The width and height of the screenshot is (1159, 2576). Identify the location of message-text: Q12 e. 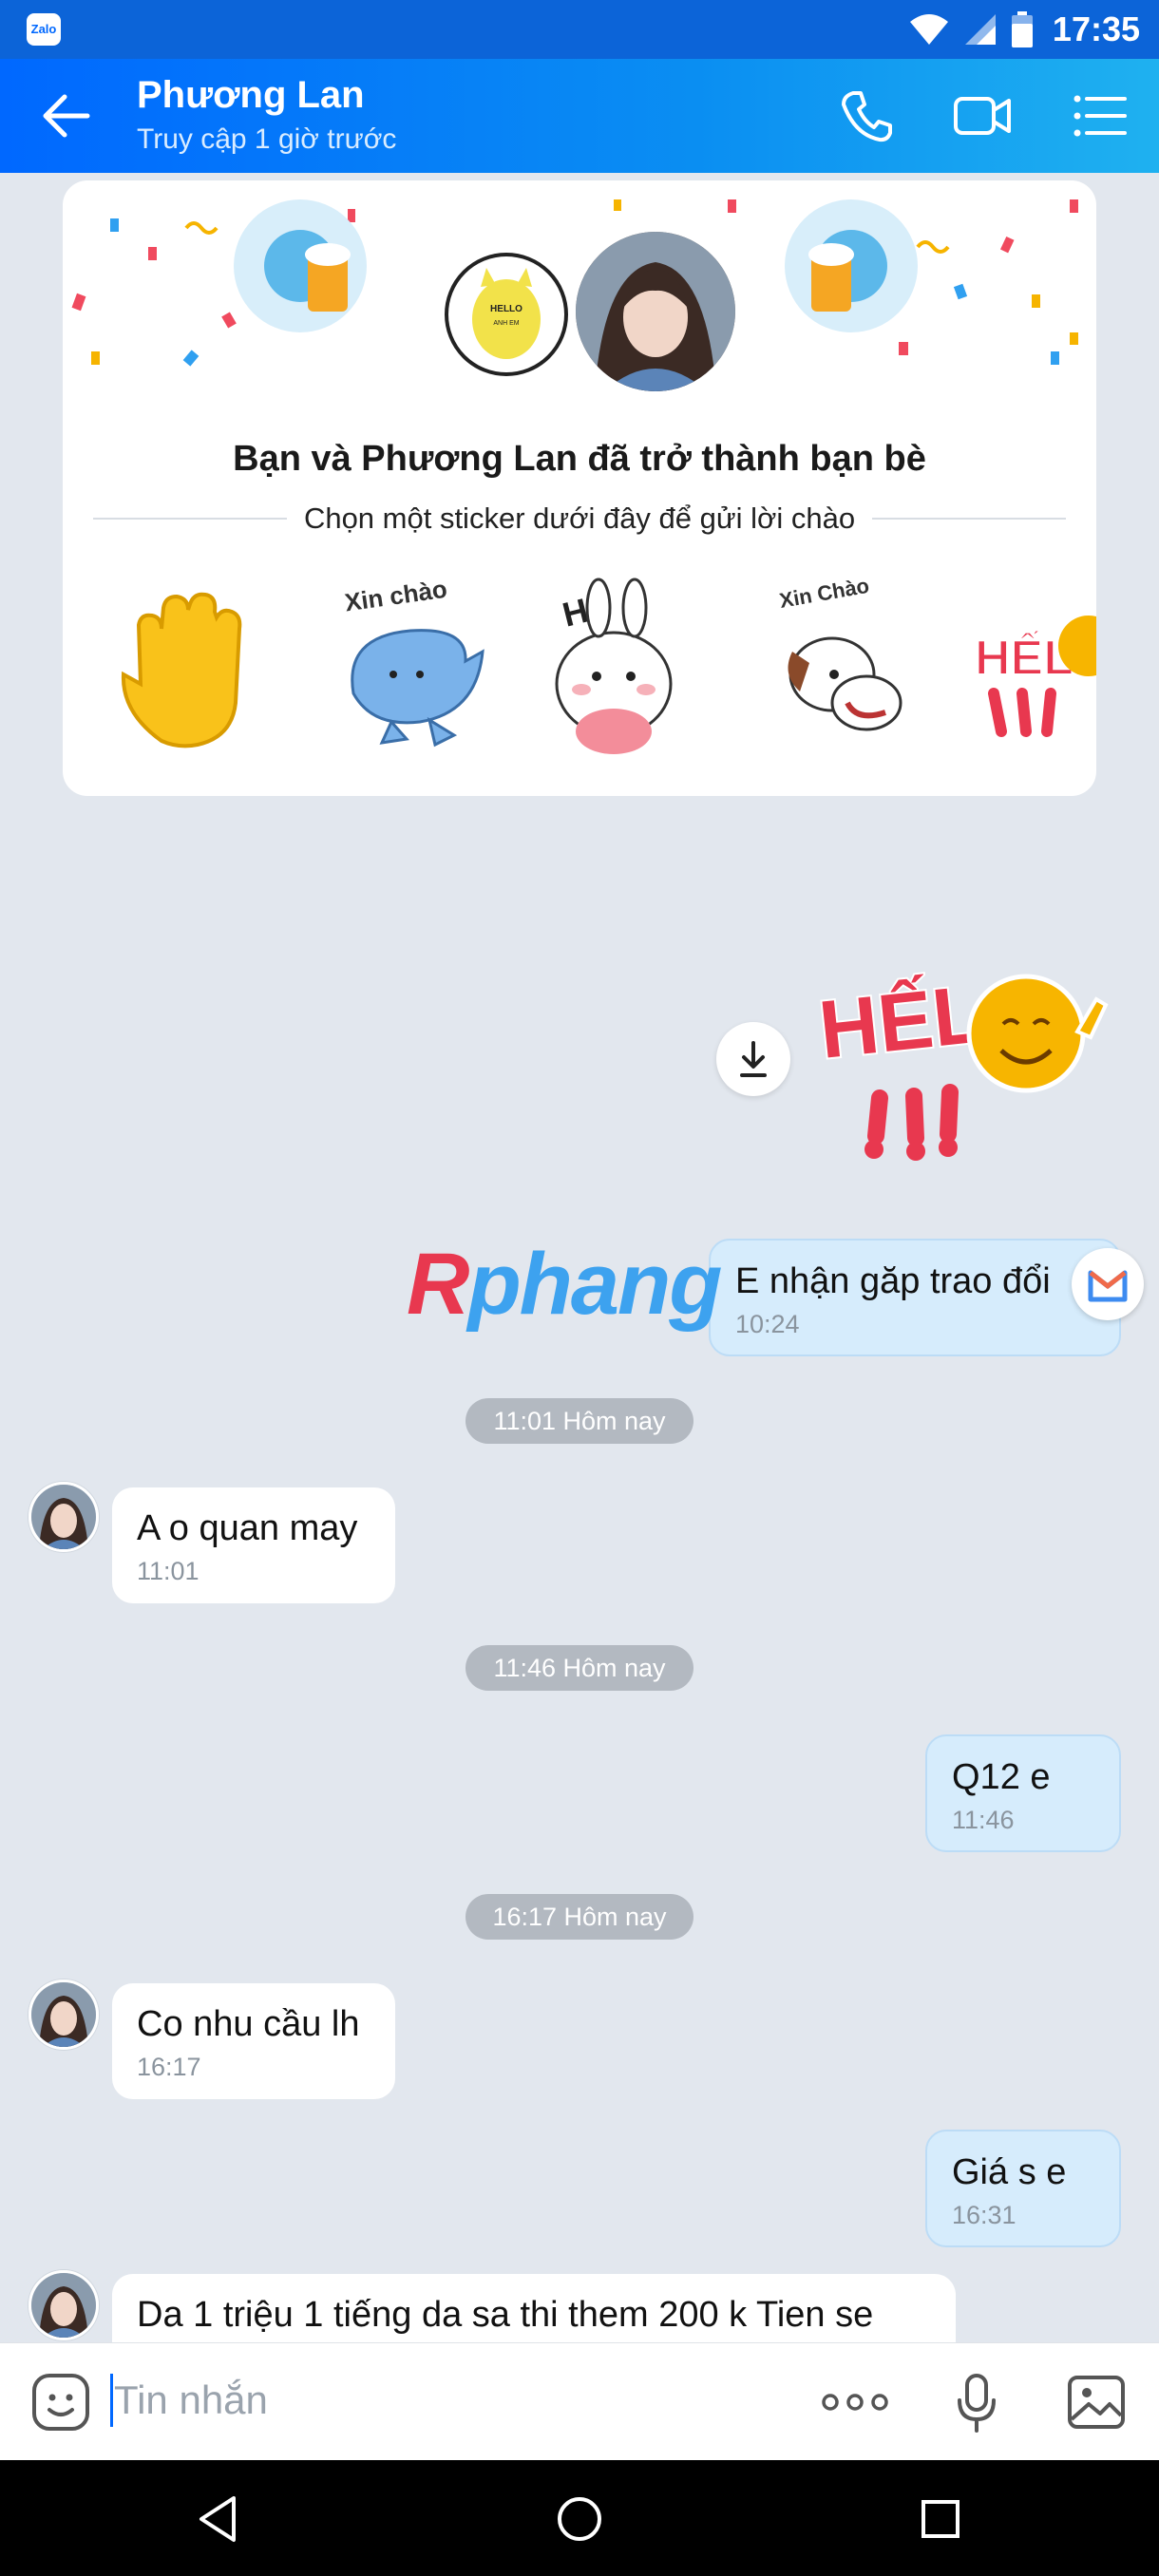
(1001, 1777).